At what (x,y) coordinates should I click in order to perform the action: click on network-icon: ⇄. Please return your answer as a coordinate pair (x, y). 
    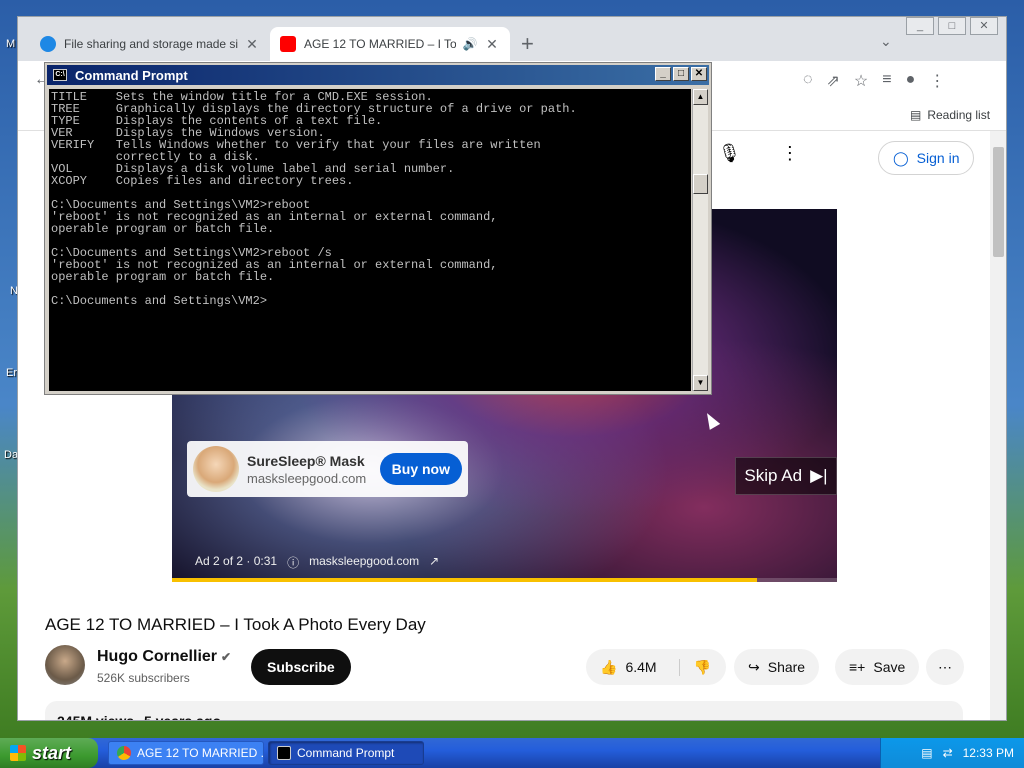
    Looking at the image, I should click on (948, 753).